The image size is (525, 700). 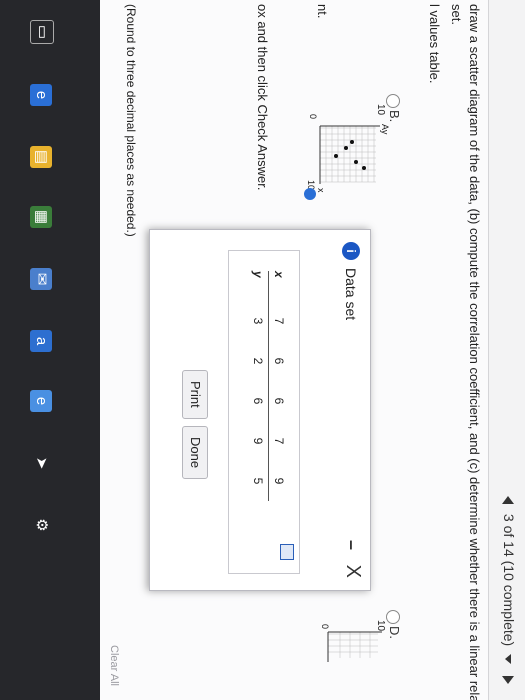 What do you see at coordinates (349, 153) in the screenshot?
I see `option-b-scatter-plot` at bounding box center [349, 153].